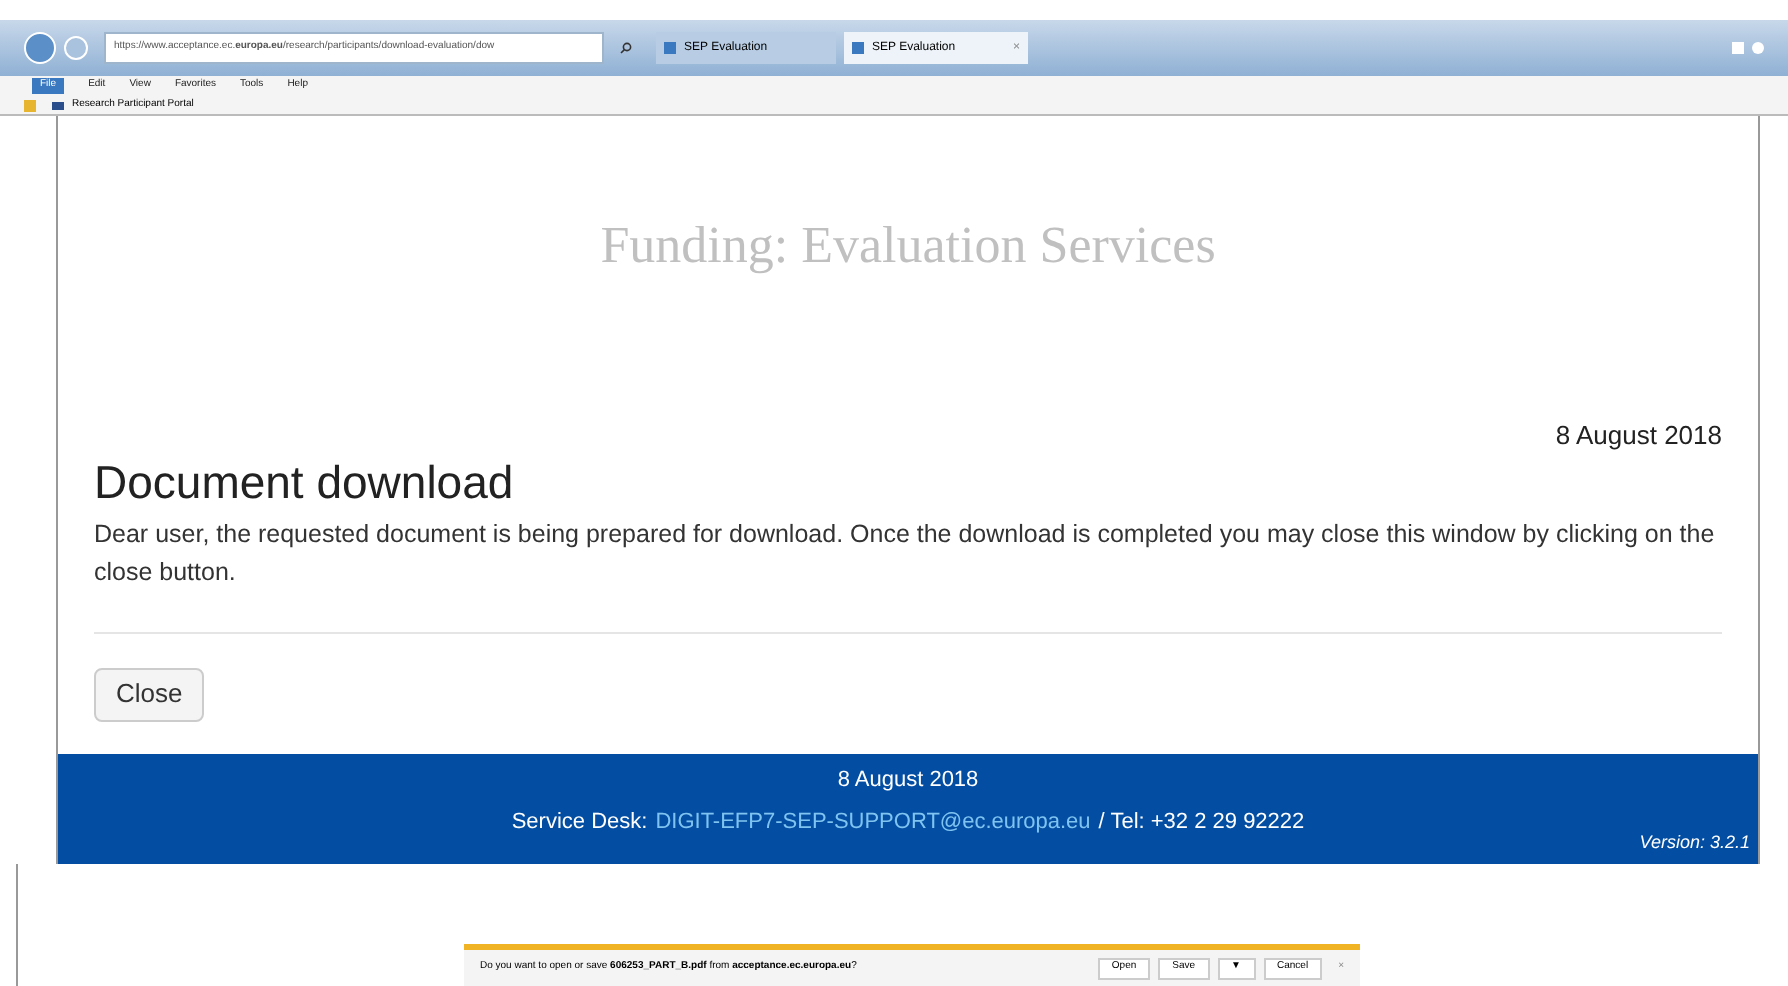 The width and height of the screenshot is (1788, 986). What do you see at coordinates (579, 823) in the screenshot?
I see `service-desk-label: Service Desk:` at bounding box center [579, 823].